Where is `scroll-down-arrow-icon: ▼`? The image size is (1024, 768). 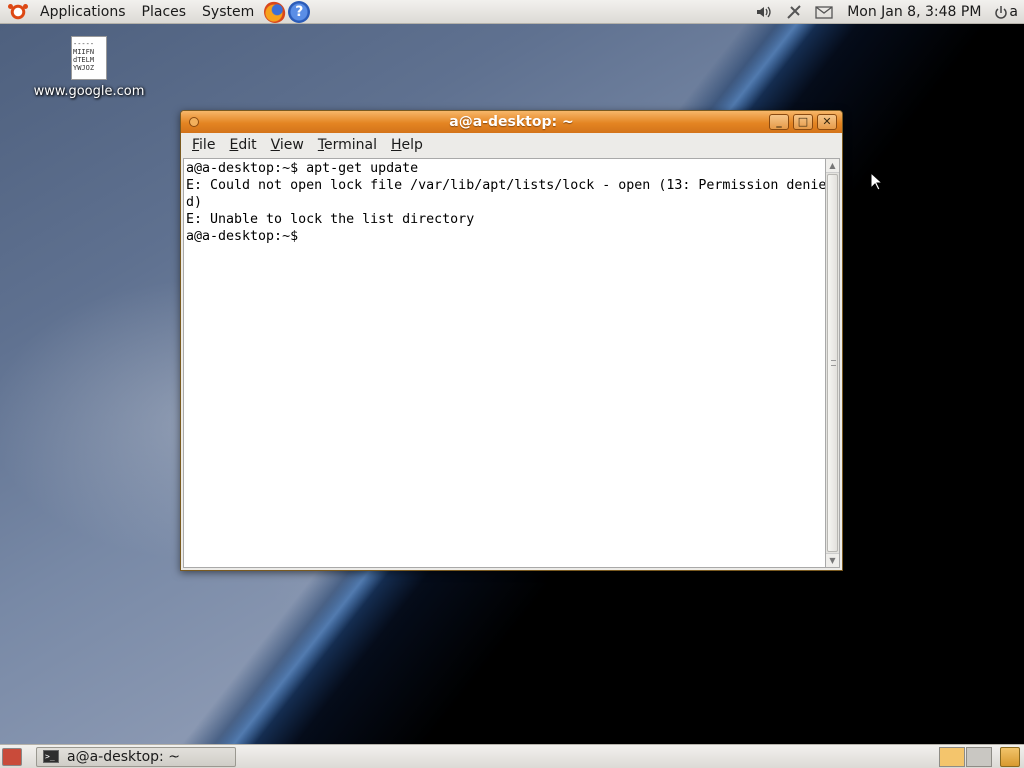
scroll-down-arrow-icon: ▼ is located at coordinates (832, 560).